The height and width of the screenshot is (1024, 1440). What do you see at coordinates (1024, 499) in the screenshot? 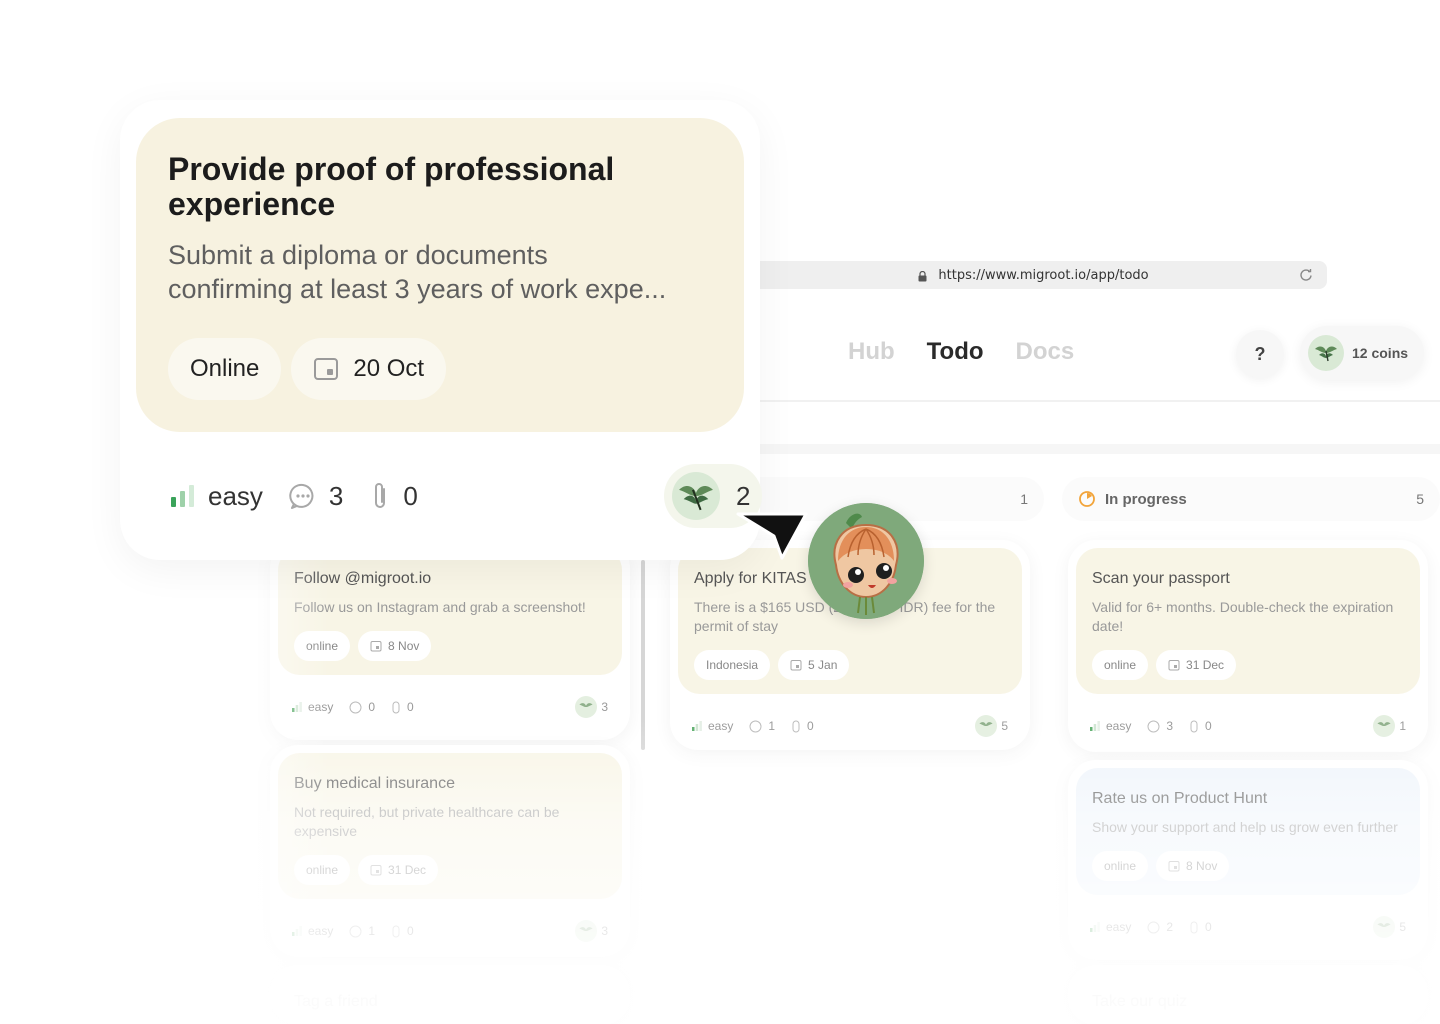
I see `column-count: 1` at bounding box center [1024, 499].